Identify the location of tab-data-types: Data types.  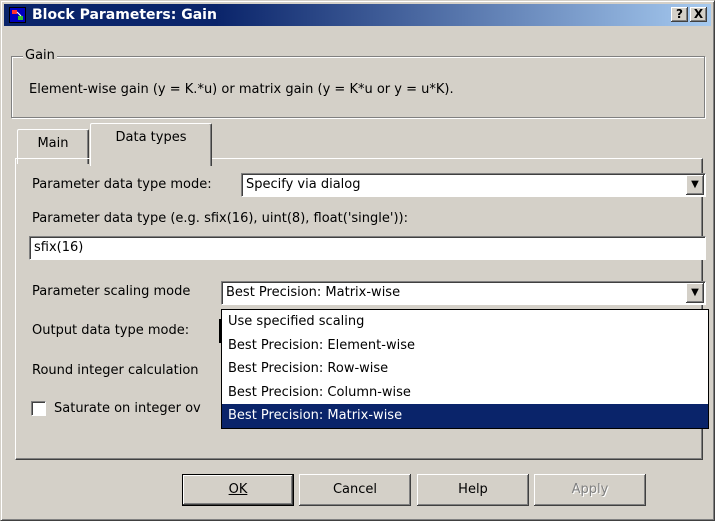
(151, 144).